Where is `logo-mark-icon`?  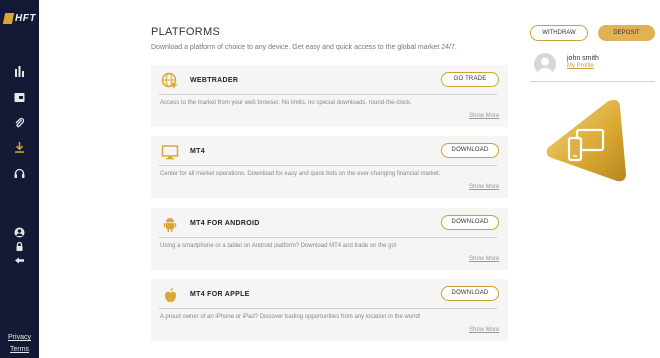 logo-mark-icon is located at coordinates (8, 18).